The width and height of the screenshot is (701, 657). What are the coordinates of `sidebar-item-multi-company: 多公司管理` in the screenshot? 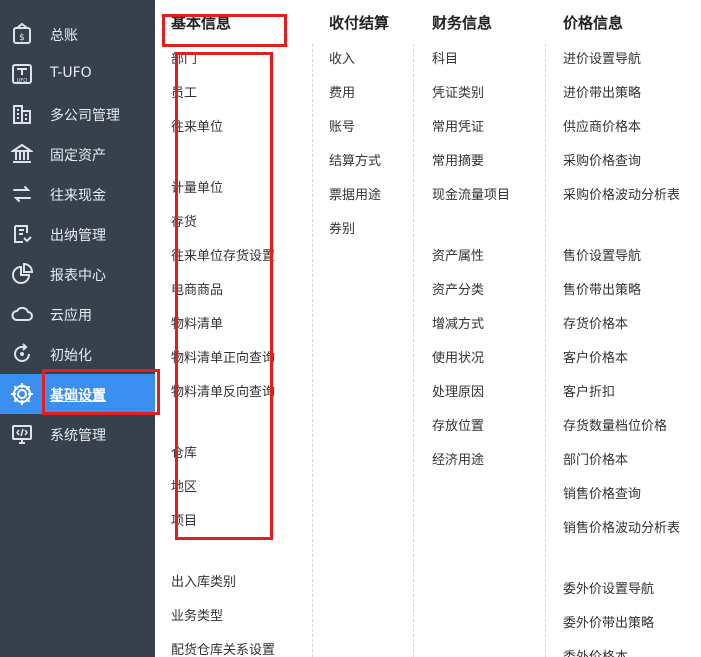 It's located at (77, 114).